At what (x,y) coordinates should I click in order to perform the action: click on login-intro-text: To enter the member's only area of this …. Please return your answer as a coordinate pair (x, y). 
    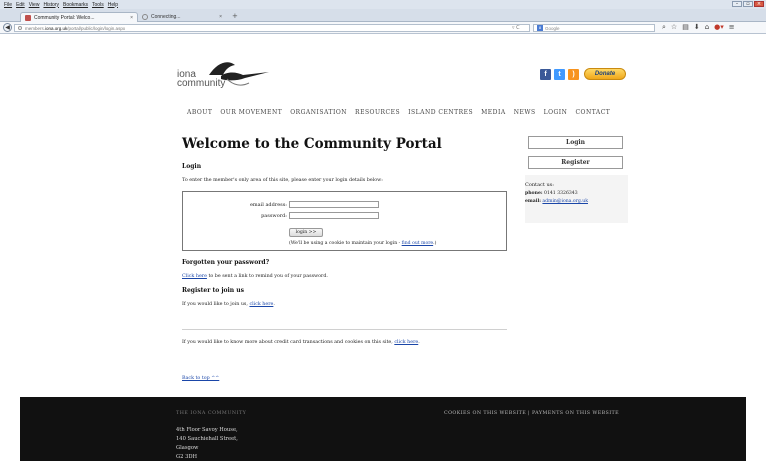
    Looking at the image, I should click on (282, 180).